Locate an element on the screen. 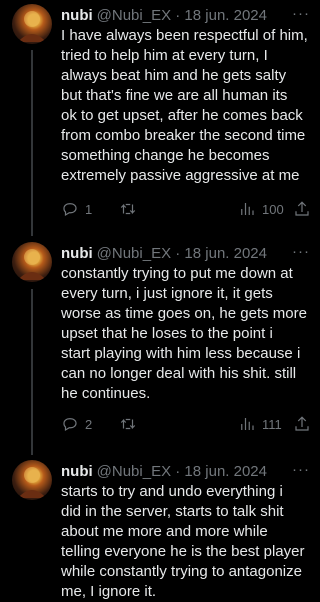  reply-button: 2 is located at coordinates (76, 424).